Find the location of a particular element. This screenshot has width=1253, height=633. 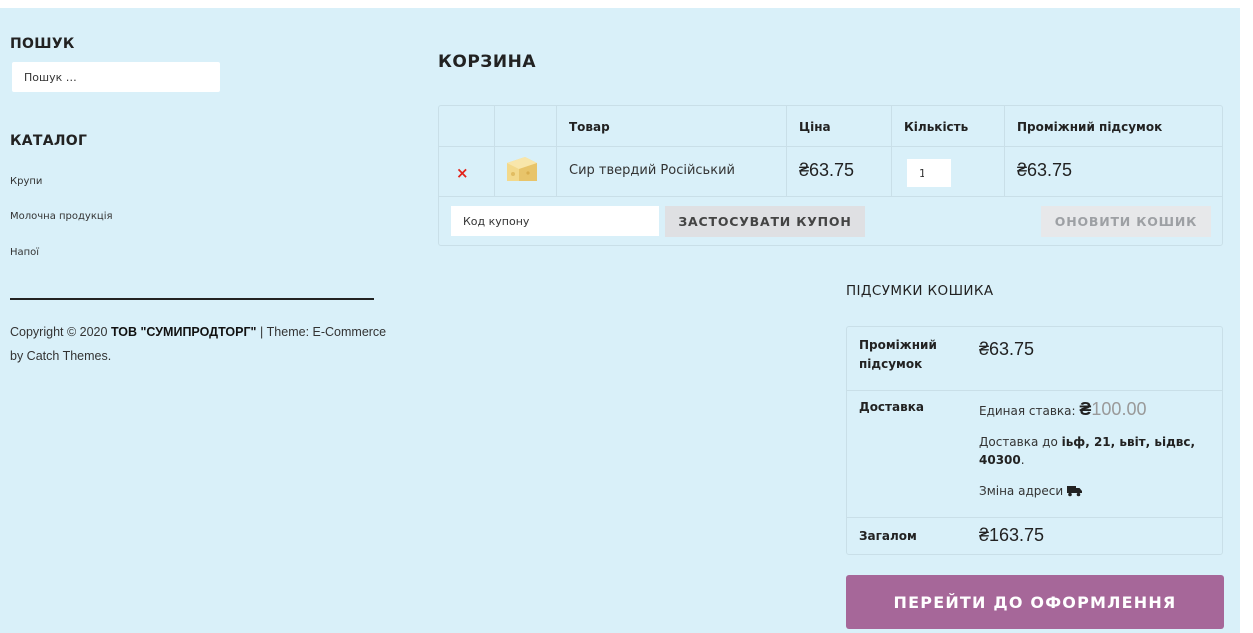

catalog-widget-title: КАТАЛОГ is located at coordinates (49, 141).